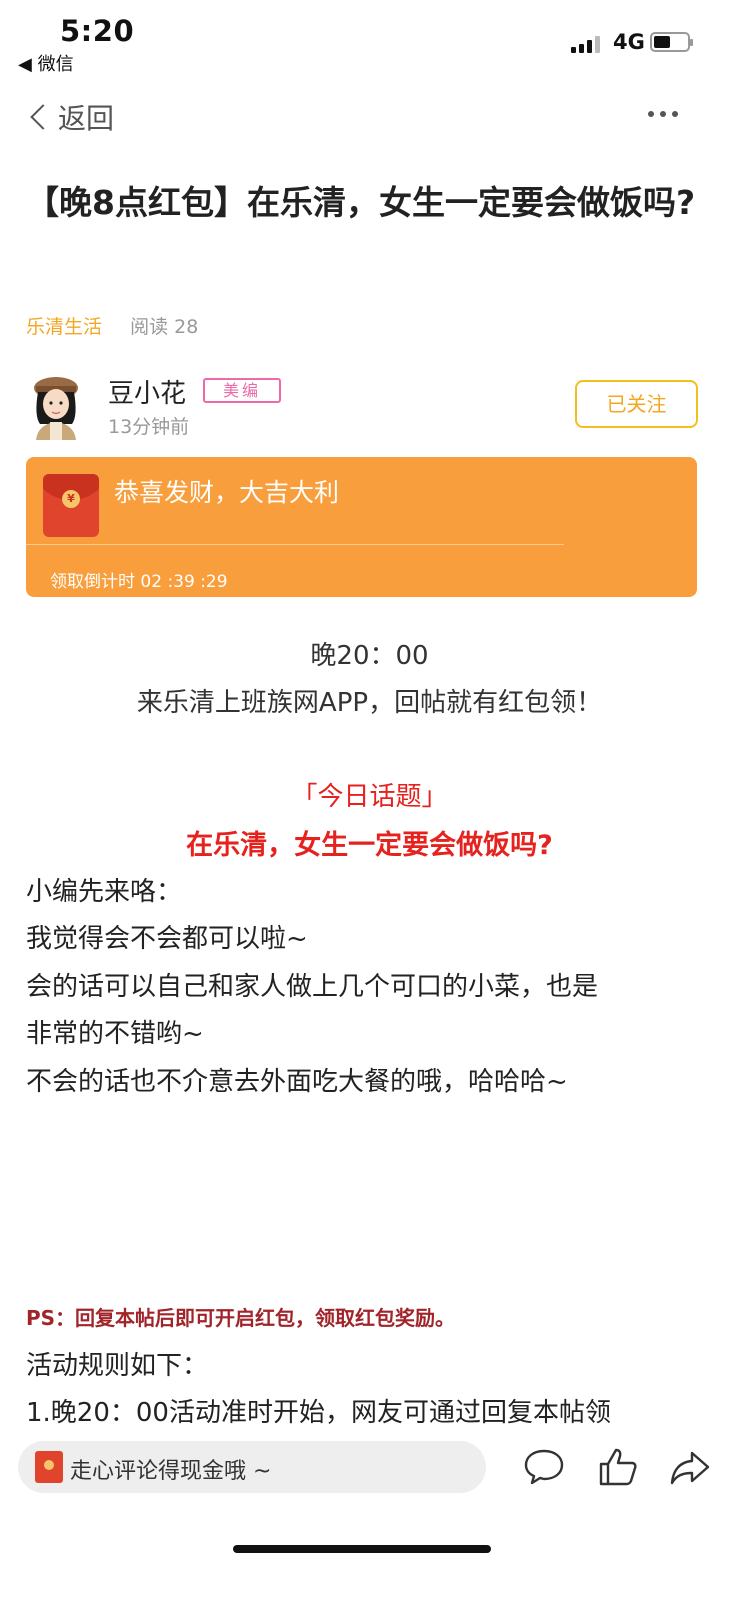 The width and height of the screenshot is (739, 1600). I want to click on article-meta: 乐清生活 阅读 28, so click(112, 325).